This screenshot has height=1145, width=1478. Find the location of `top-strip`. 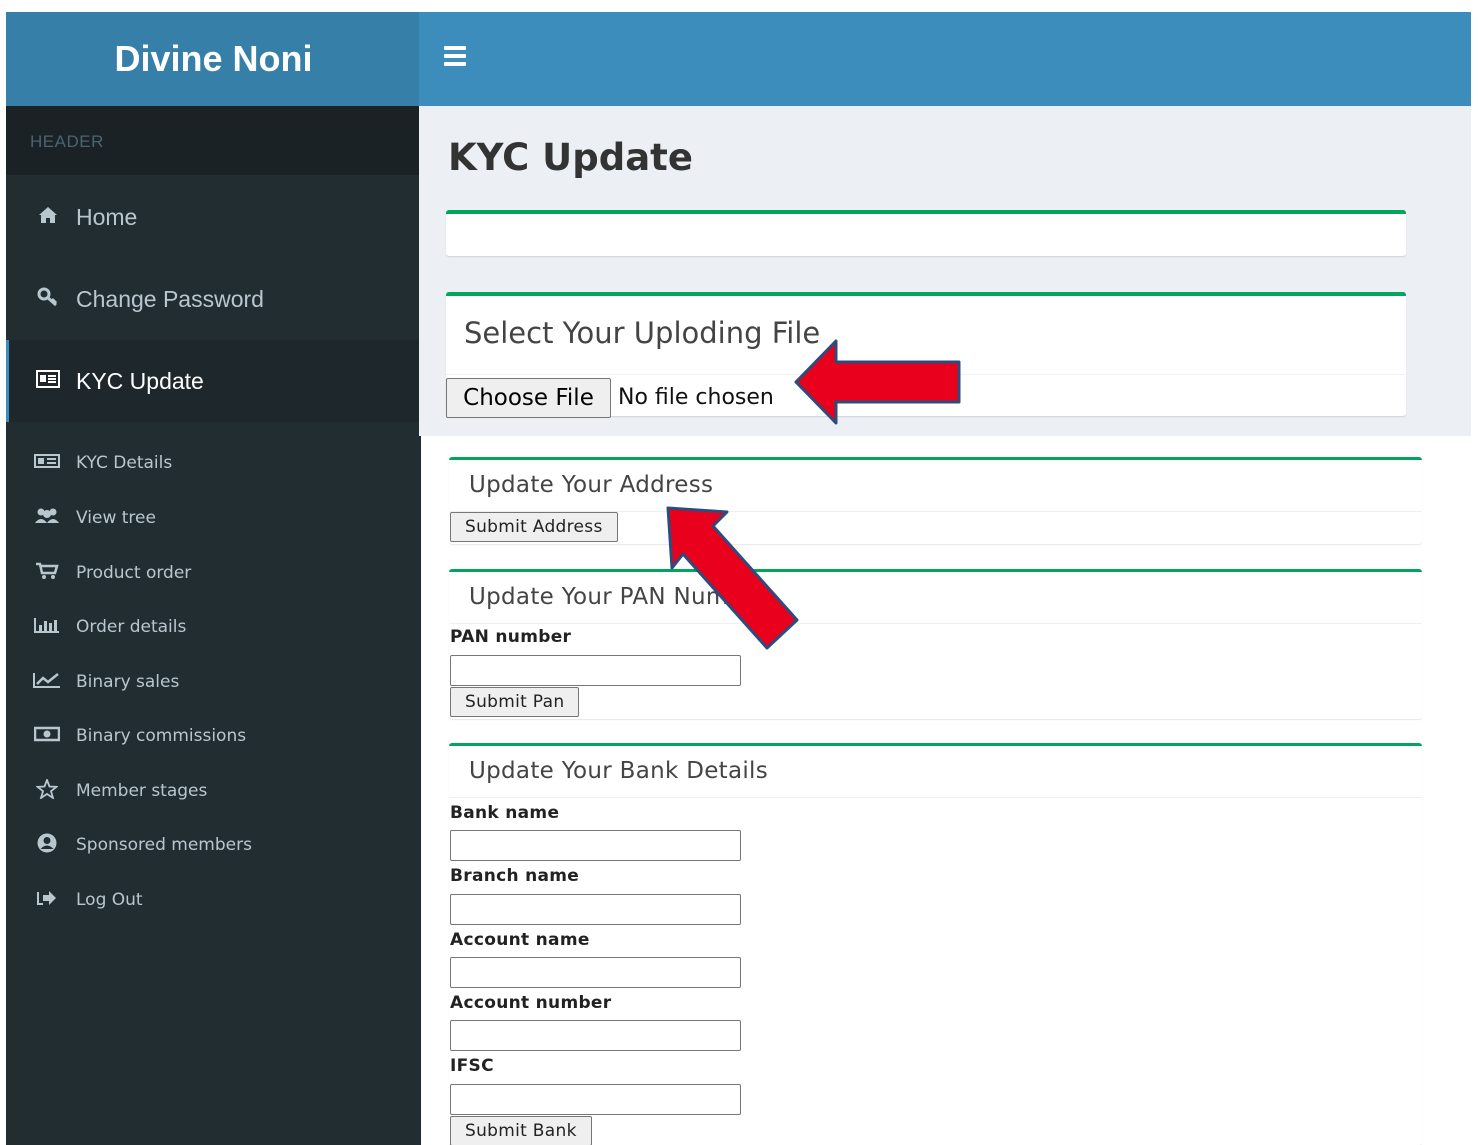

top-strip is located at coordinates (739, 6).